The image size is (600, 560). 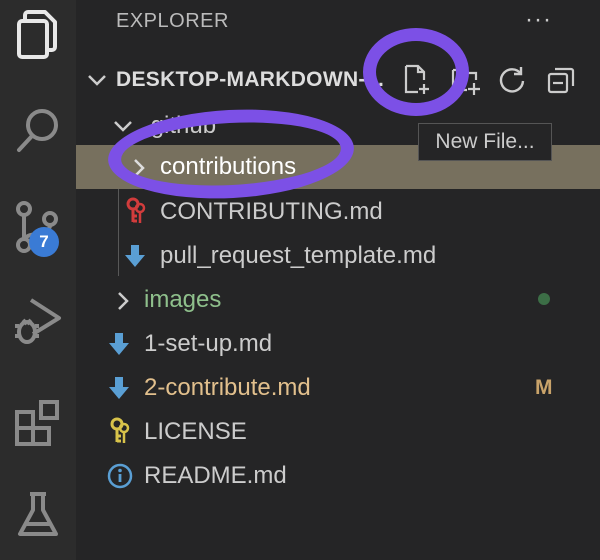 What do you see at coordinates (338, 344) in the screenshot?
I see `tree-file-set-up: 1-set-up.md` at bounding box center [338, 344].